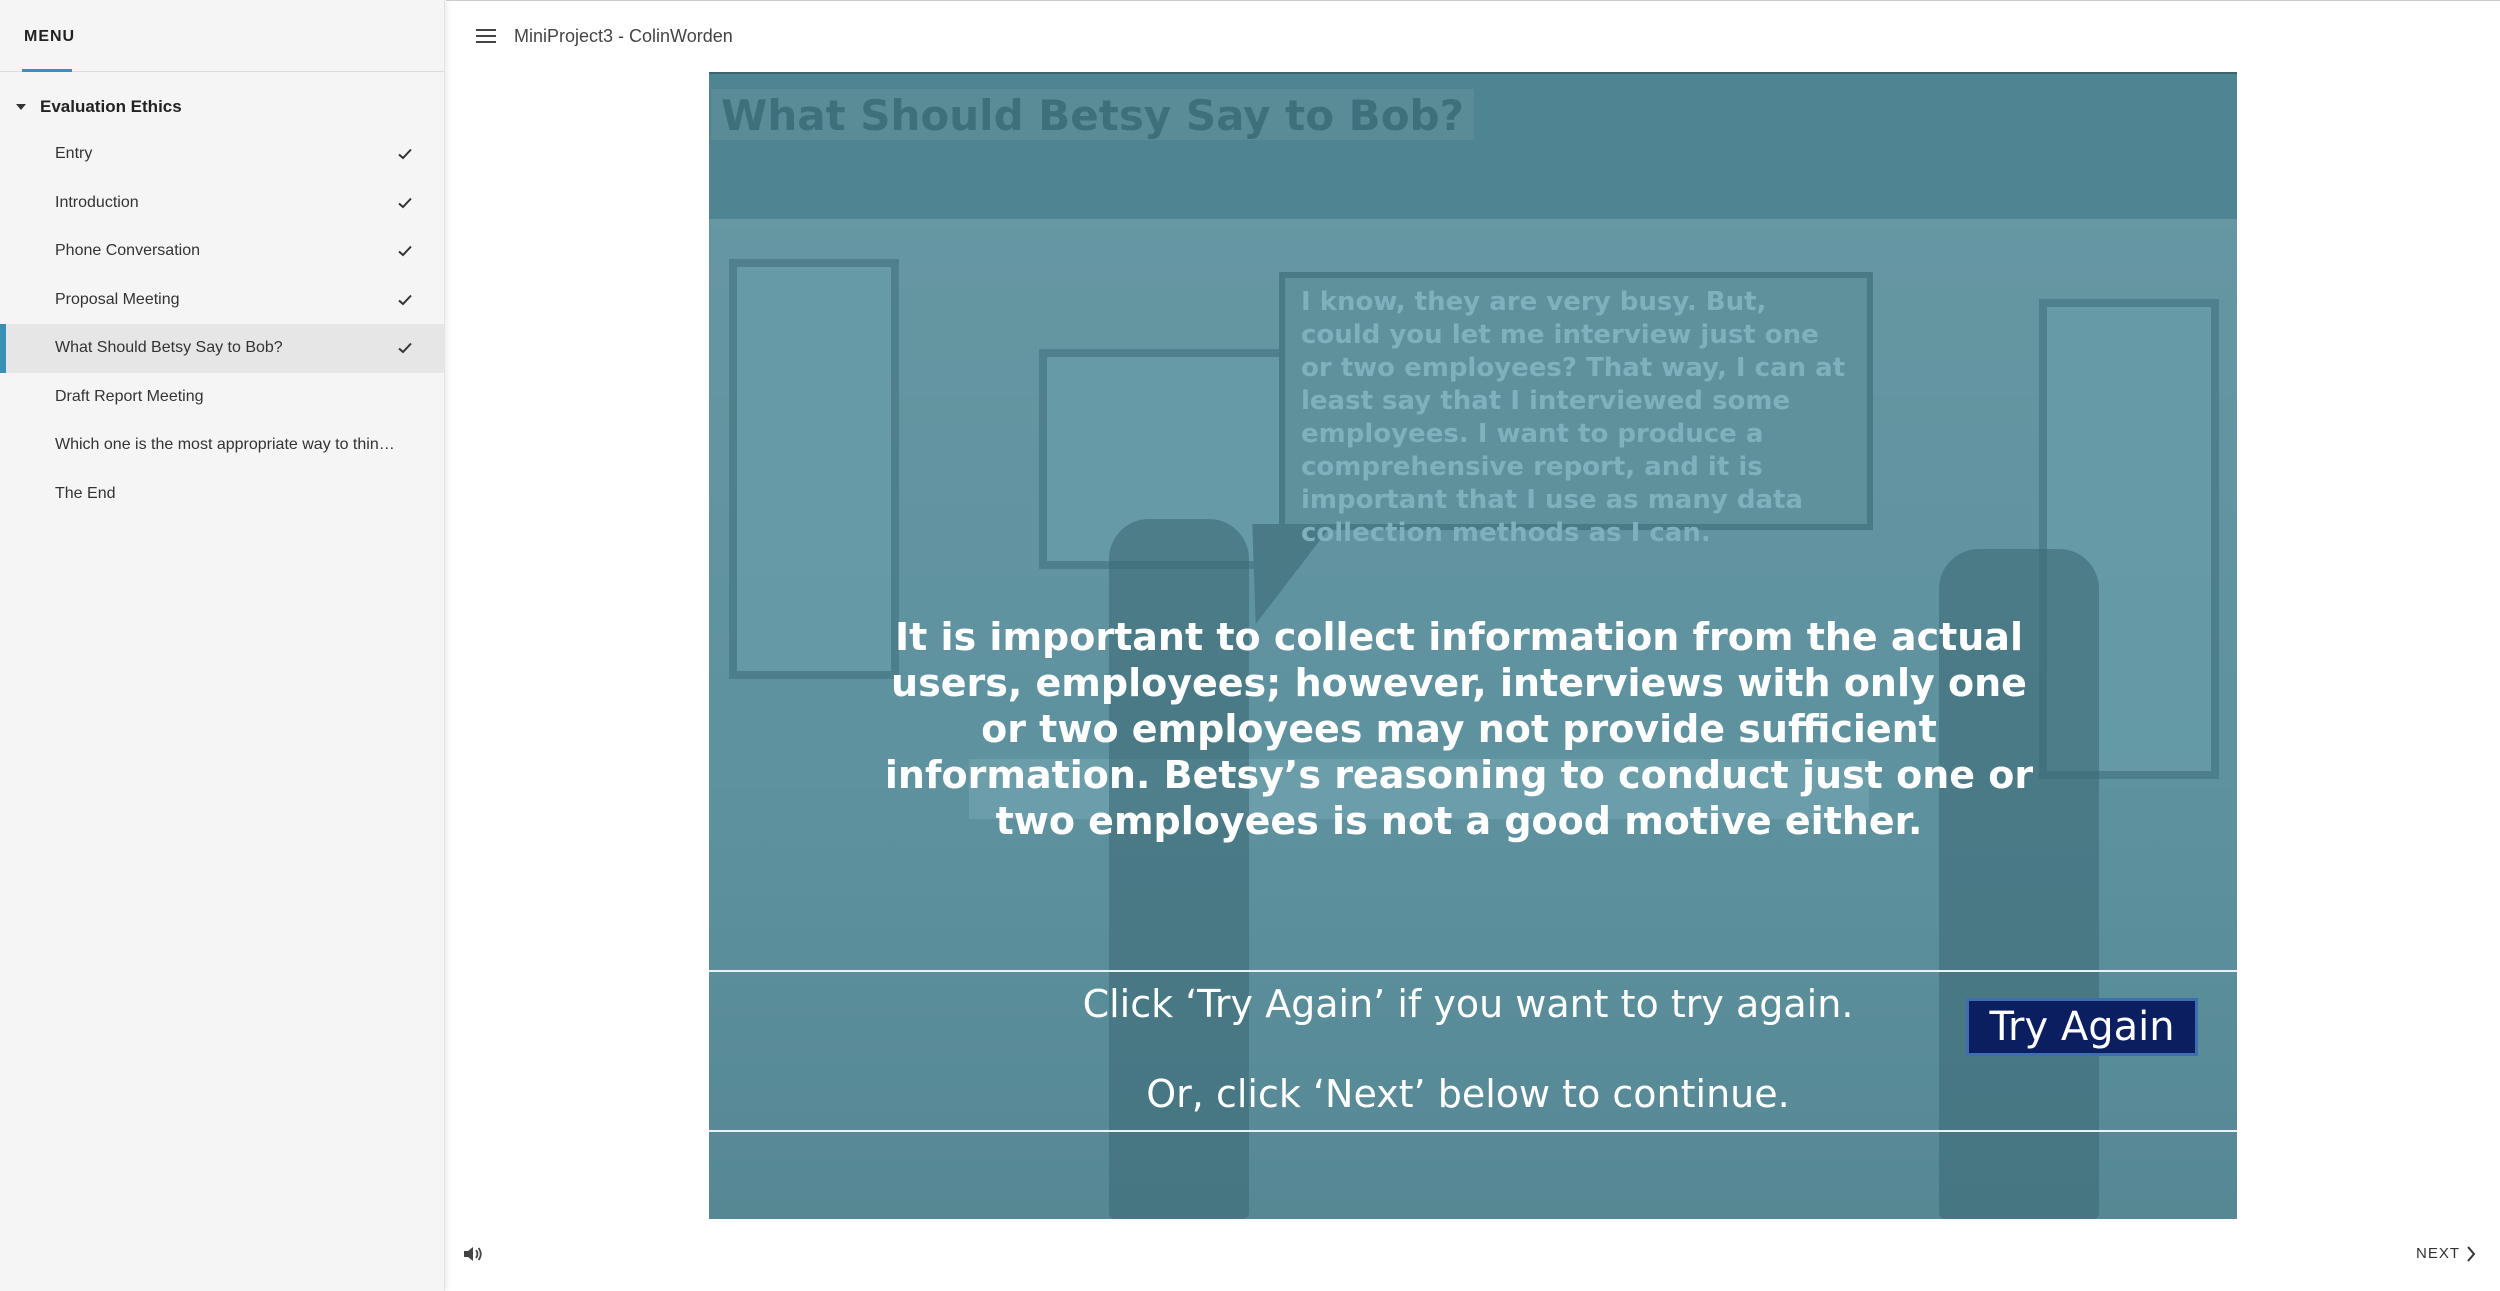  Describe the element at coordinates (74, 154) in the screenshot. I see `sidebar-item-label: Entry` at that location.